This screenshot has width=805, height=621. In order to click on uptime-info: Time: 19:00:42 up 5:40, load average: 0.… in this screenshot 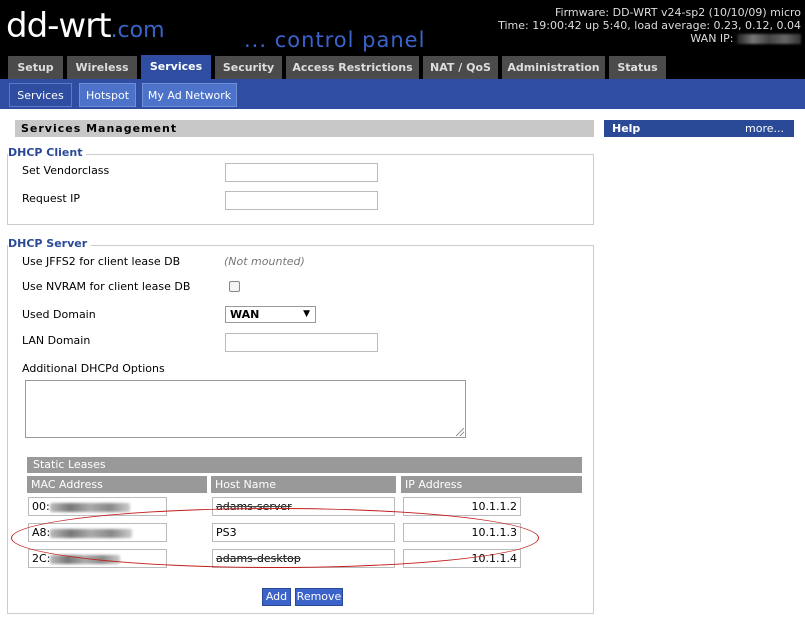, I will do `click(649, 25)`.